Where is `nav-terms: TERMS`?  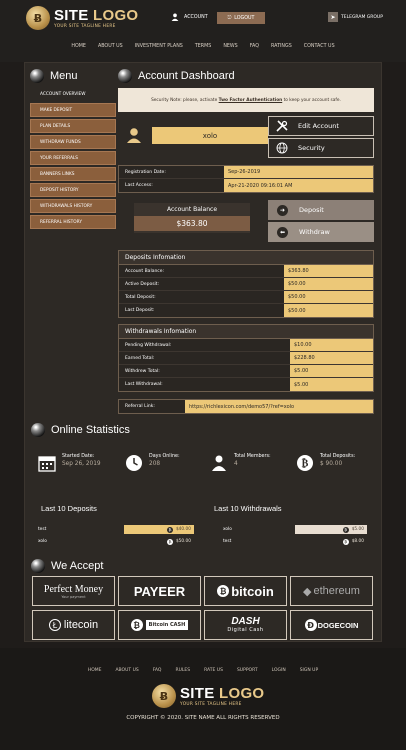
nav-terms: TERMS is located at coordinates (203, 46).